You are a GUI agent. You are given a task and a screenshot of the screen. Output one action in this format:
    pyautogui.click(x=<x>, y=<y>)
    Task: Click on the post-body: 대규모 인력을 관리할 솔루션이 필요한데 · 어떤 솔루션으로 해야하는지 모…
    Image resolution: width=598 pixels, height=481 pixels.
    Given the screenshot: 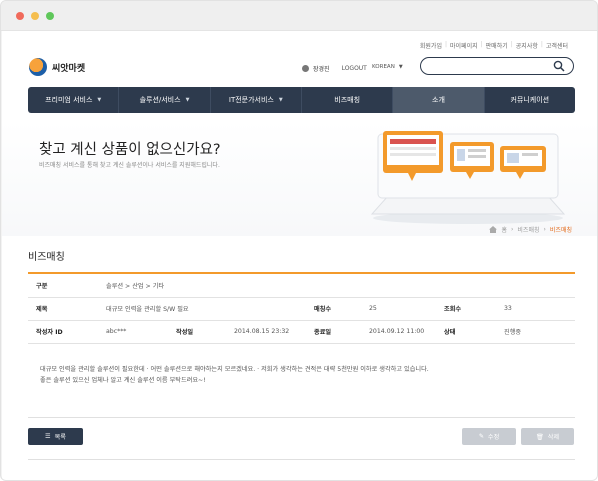 What is the action you would take?
    pyautogui.click(x=300, y=375)
    